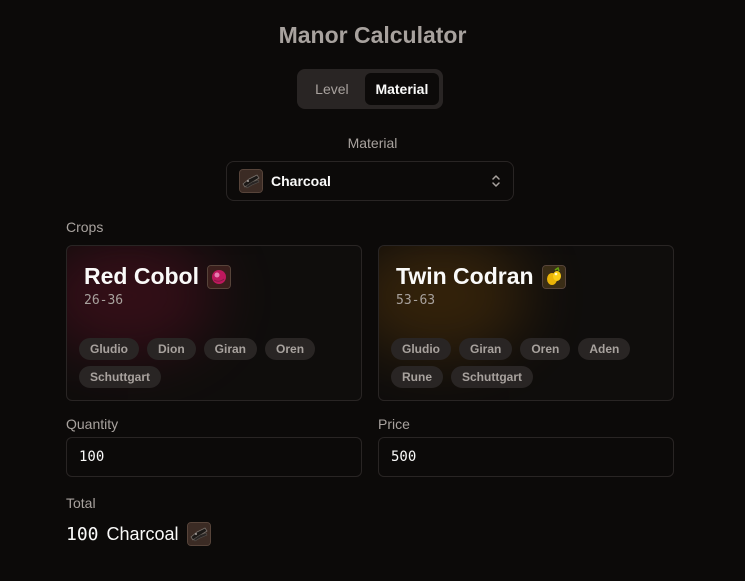  What do you see at coordinates (372, 35) in the screenshot?
I see `page-title: Manor Calculator` at bounding box center [372, 35].